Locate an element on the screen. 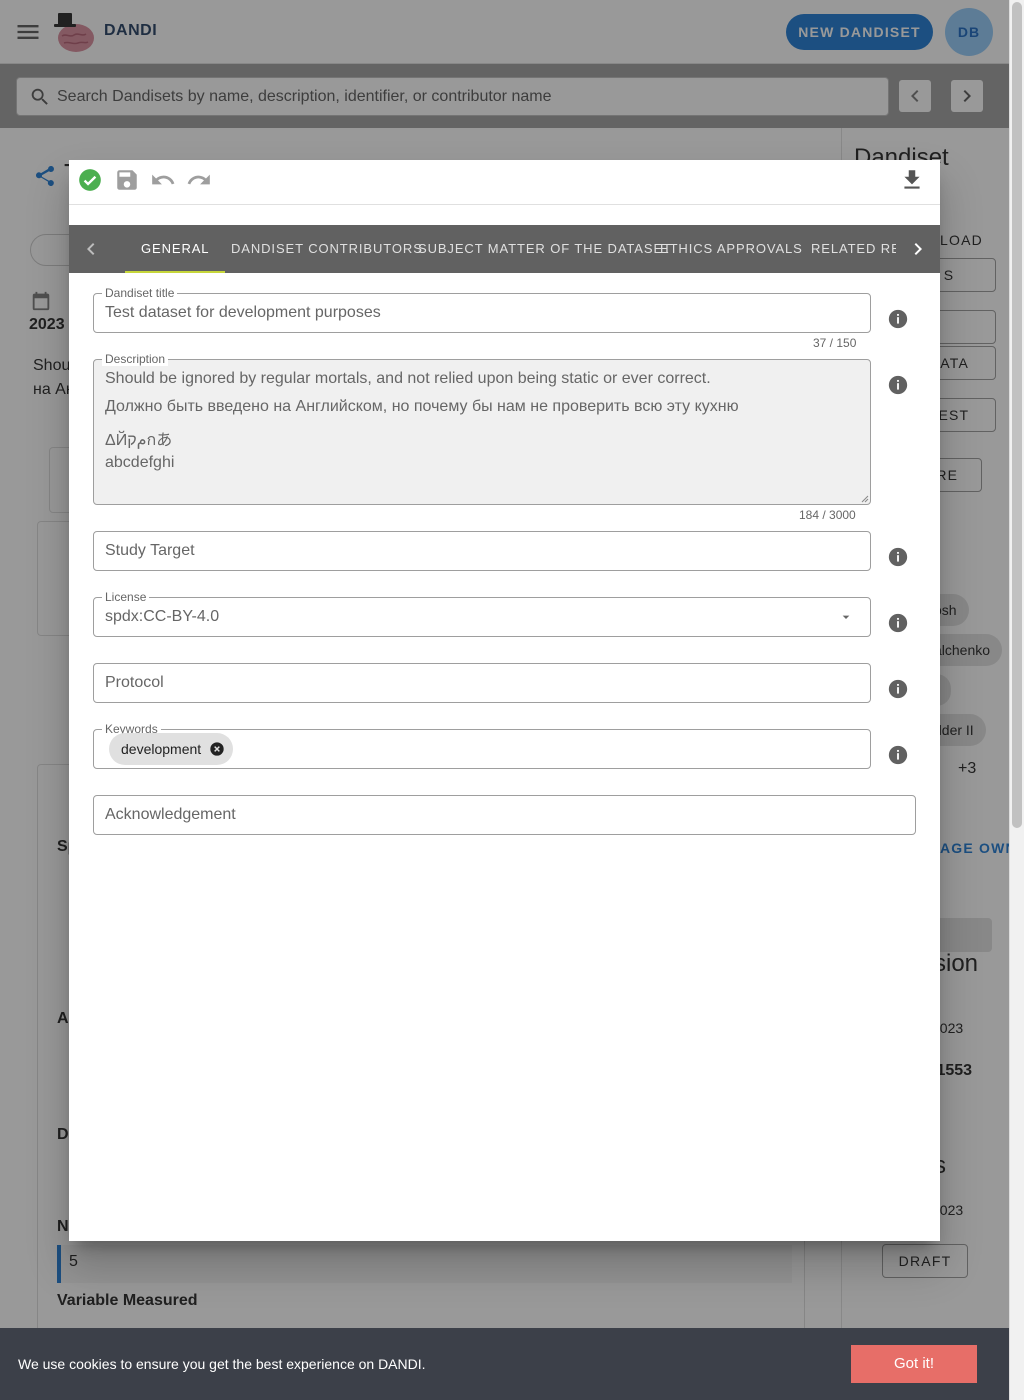 The height and width of the screenshot is (1400, 1024). study-target-placeholder: Study Target is located at coordinates (150, 550).